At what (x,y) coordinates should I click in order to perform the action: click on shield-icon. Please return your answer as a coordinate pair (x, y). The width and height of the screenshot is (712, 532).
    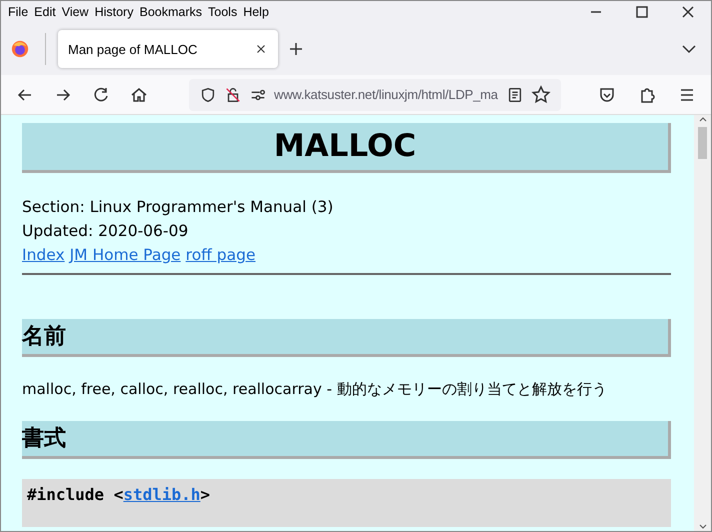
    Looking at the image, I should click on (208, 95).